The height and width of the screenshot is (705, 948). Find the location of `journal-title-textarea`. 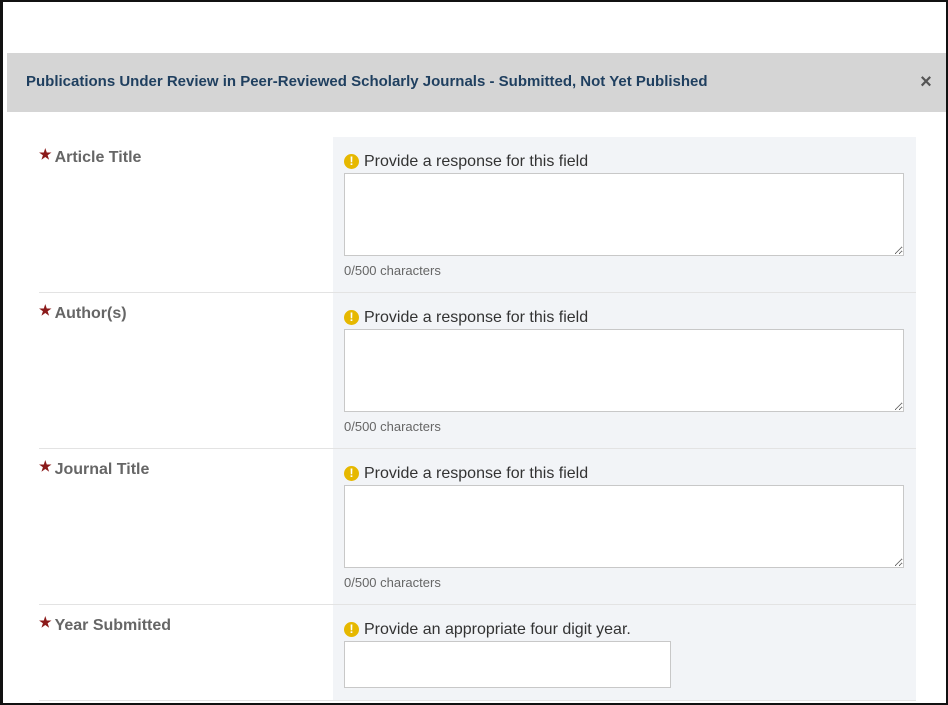

journal-title-textarea is located at coordinates (624, 526).